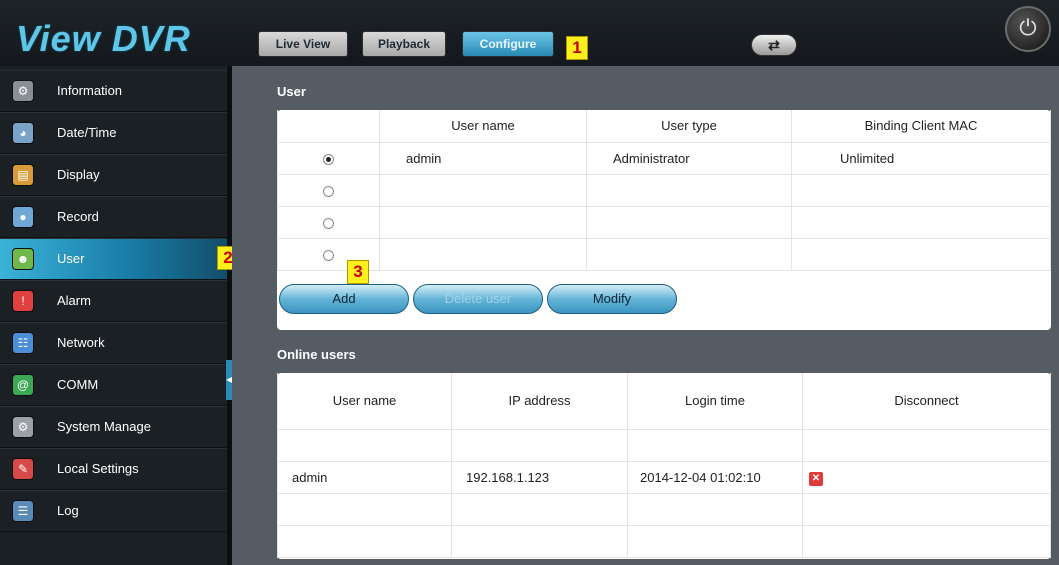 This screenshot has height=565, width=1059. I want to click on disconnect-icon: ✕, so click(816, 478).